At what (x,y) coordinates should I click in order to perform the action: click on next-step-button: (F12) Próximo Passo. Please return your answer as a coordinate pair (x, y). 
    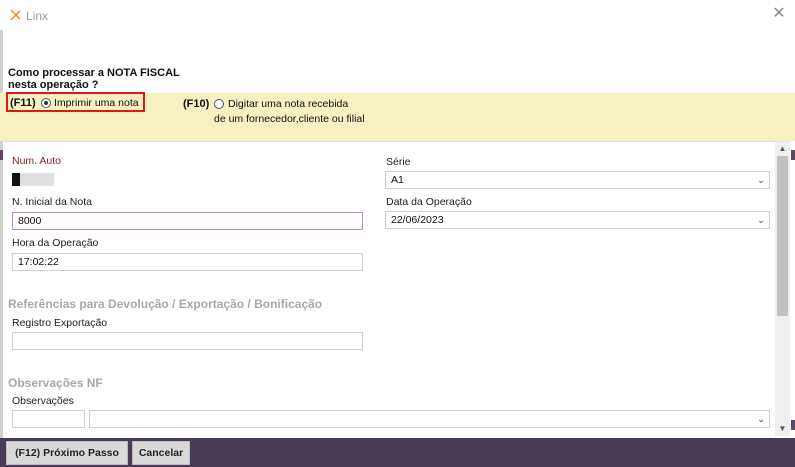
    Looking at the image, I should click on (67, 453).